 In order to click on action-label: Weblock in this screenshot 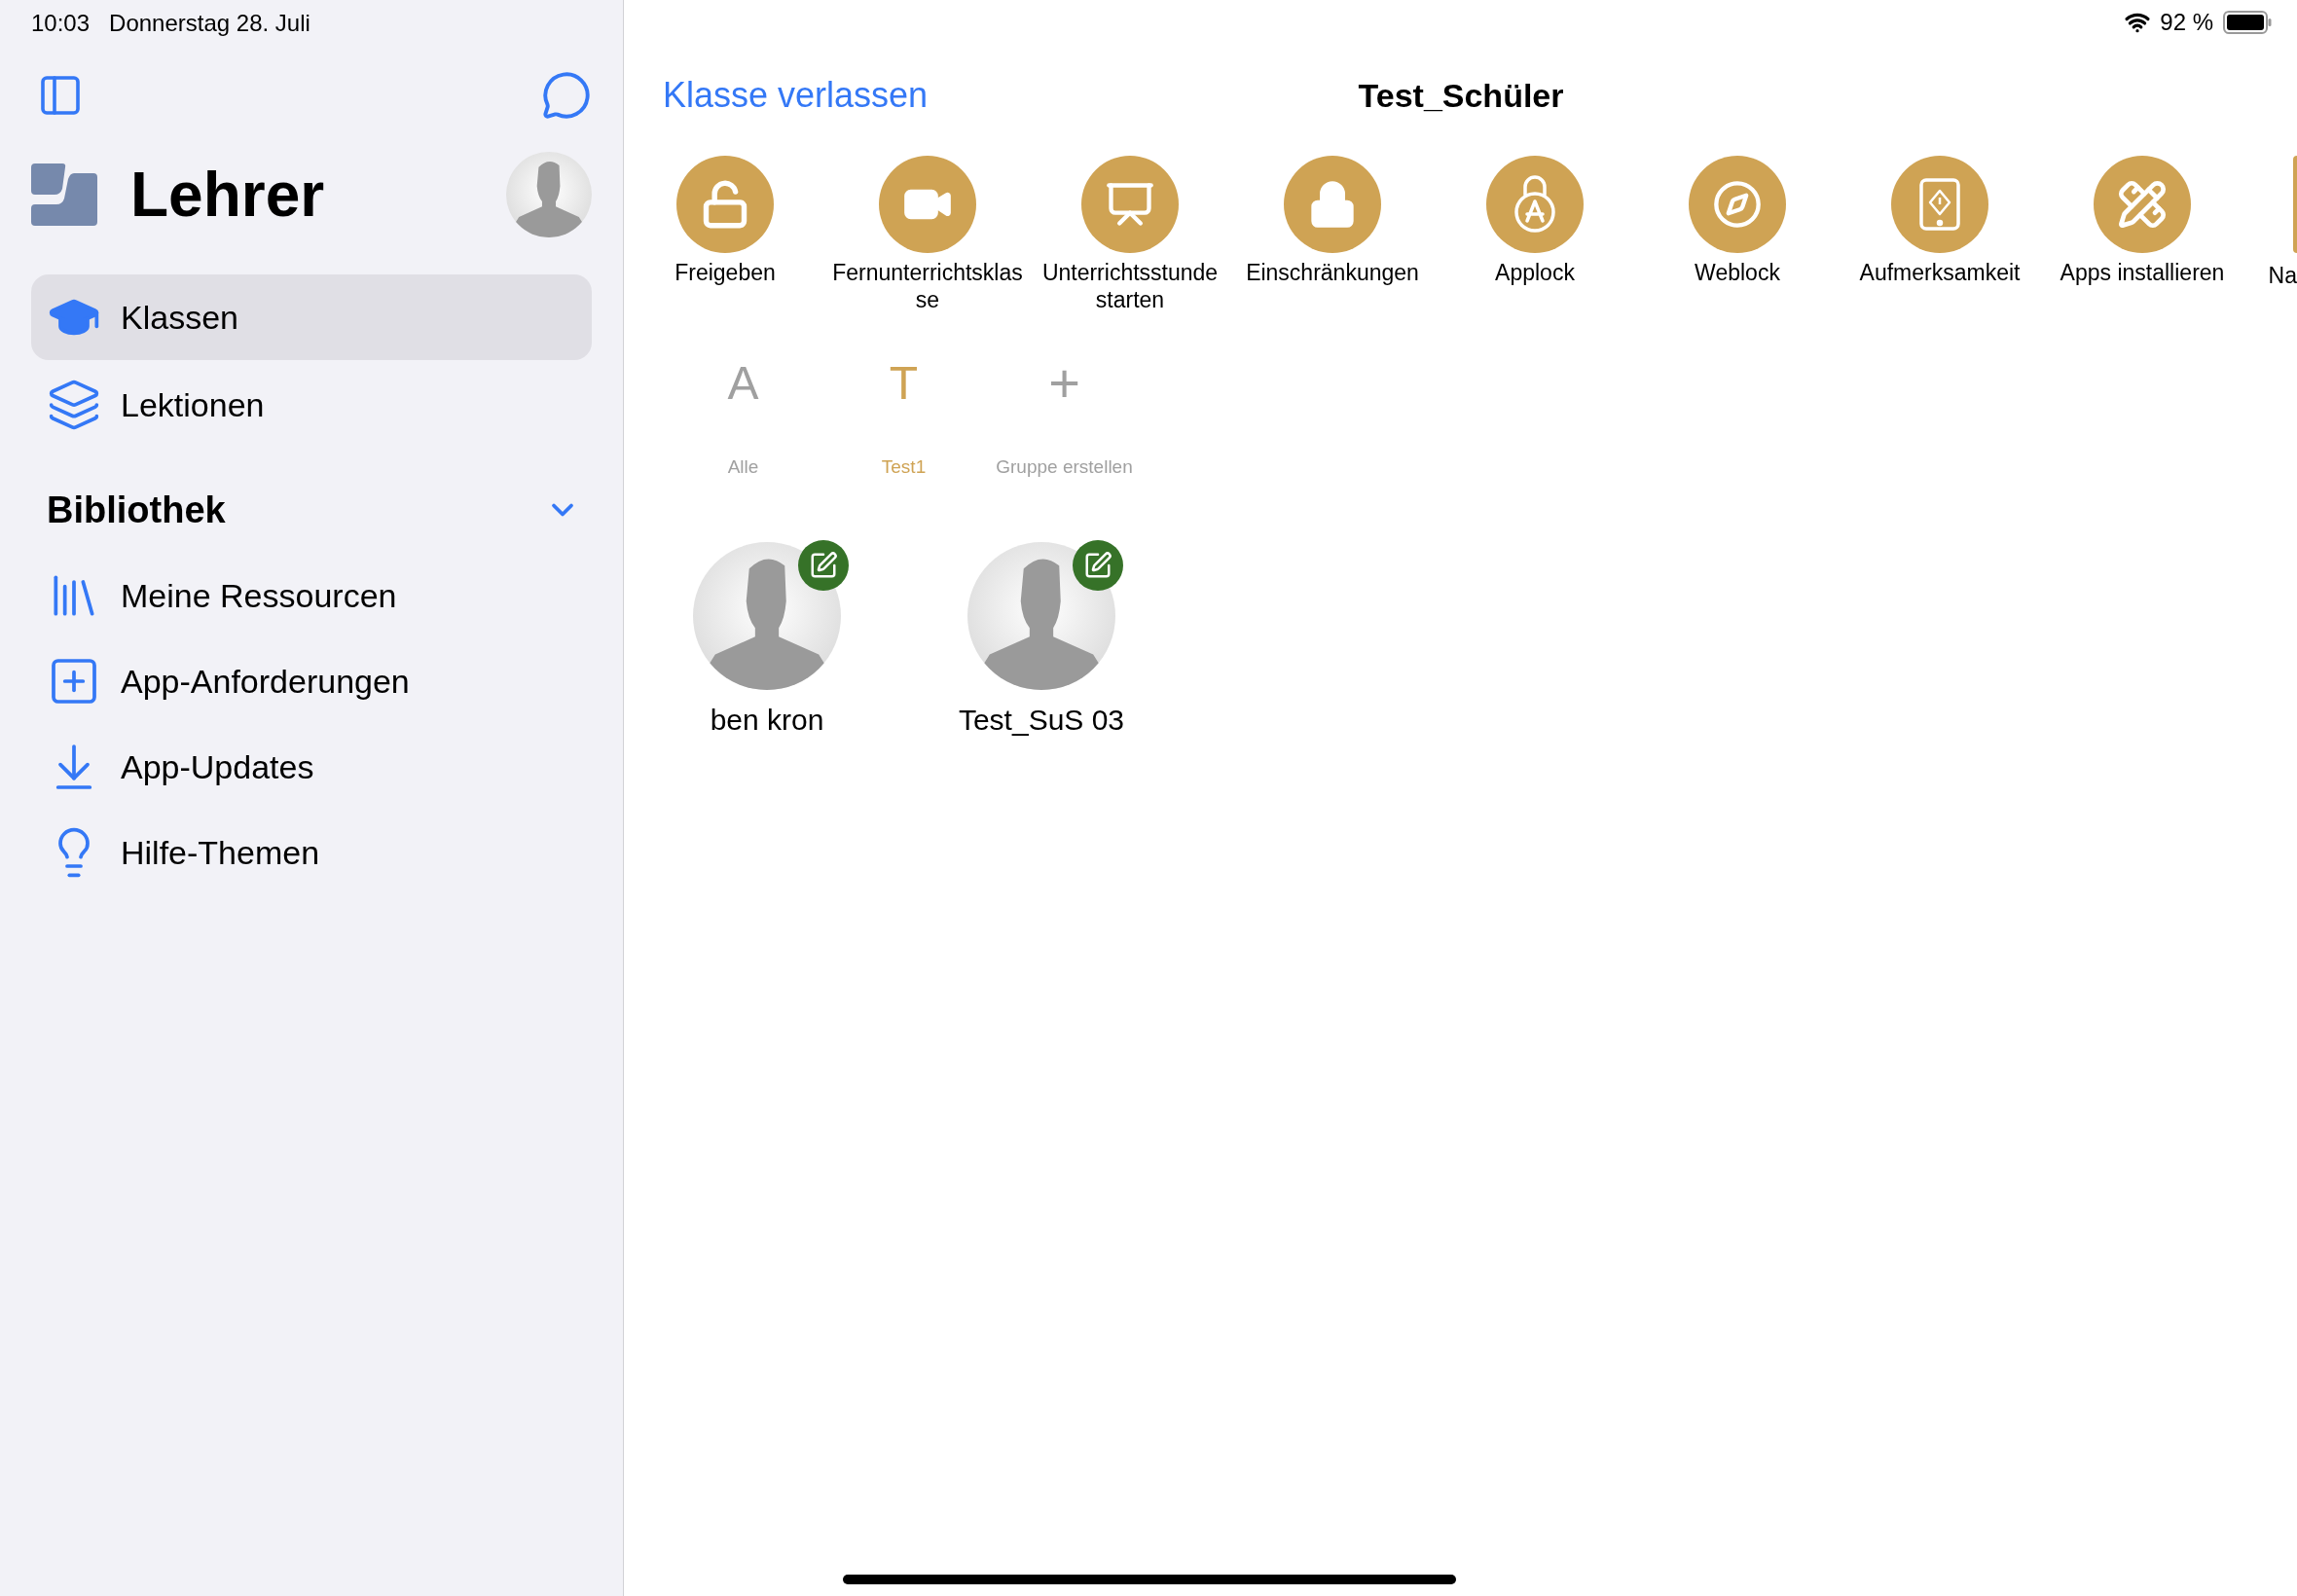, I will do `click(1738, 272)`.